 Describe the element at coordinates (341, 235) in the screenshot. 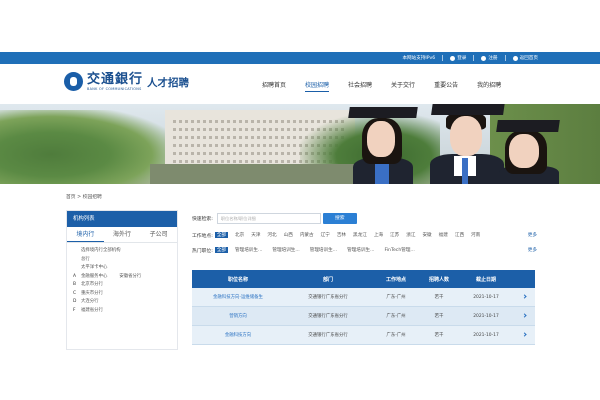

I see `location-option: 吉林` at that location.